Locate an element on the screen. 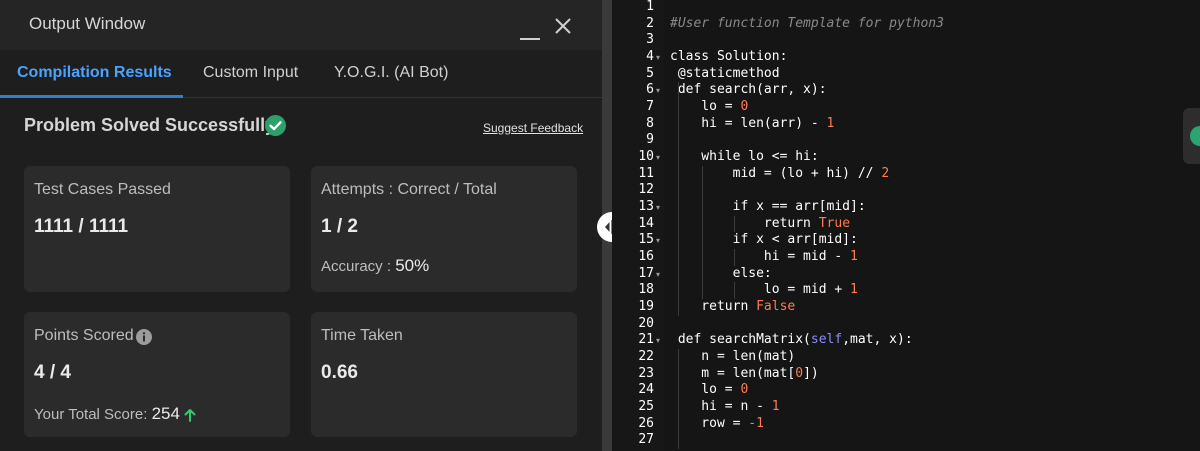  line-number: 21 is located at coordinates (646, 340).